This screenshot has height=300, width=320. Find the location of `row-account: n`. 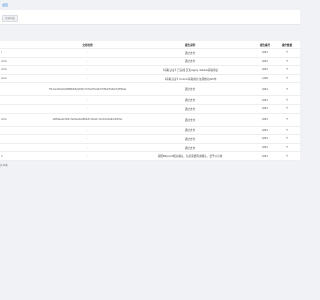

row-account: n is located at coordinates (2, 156).